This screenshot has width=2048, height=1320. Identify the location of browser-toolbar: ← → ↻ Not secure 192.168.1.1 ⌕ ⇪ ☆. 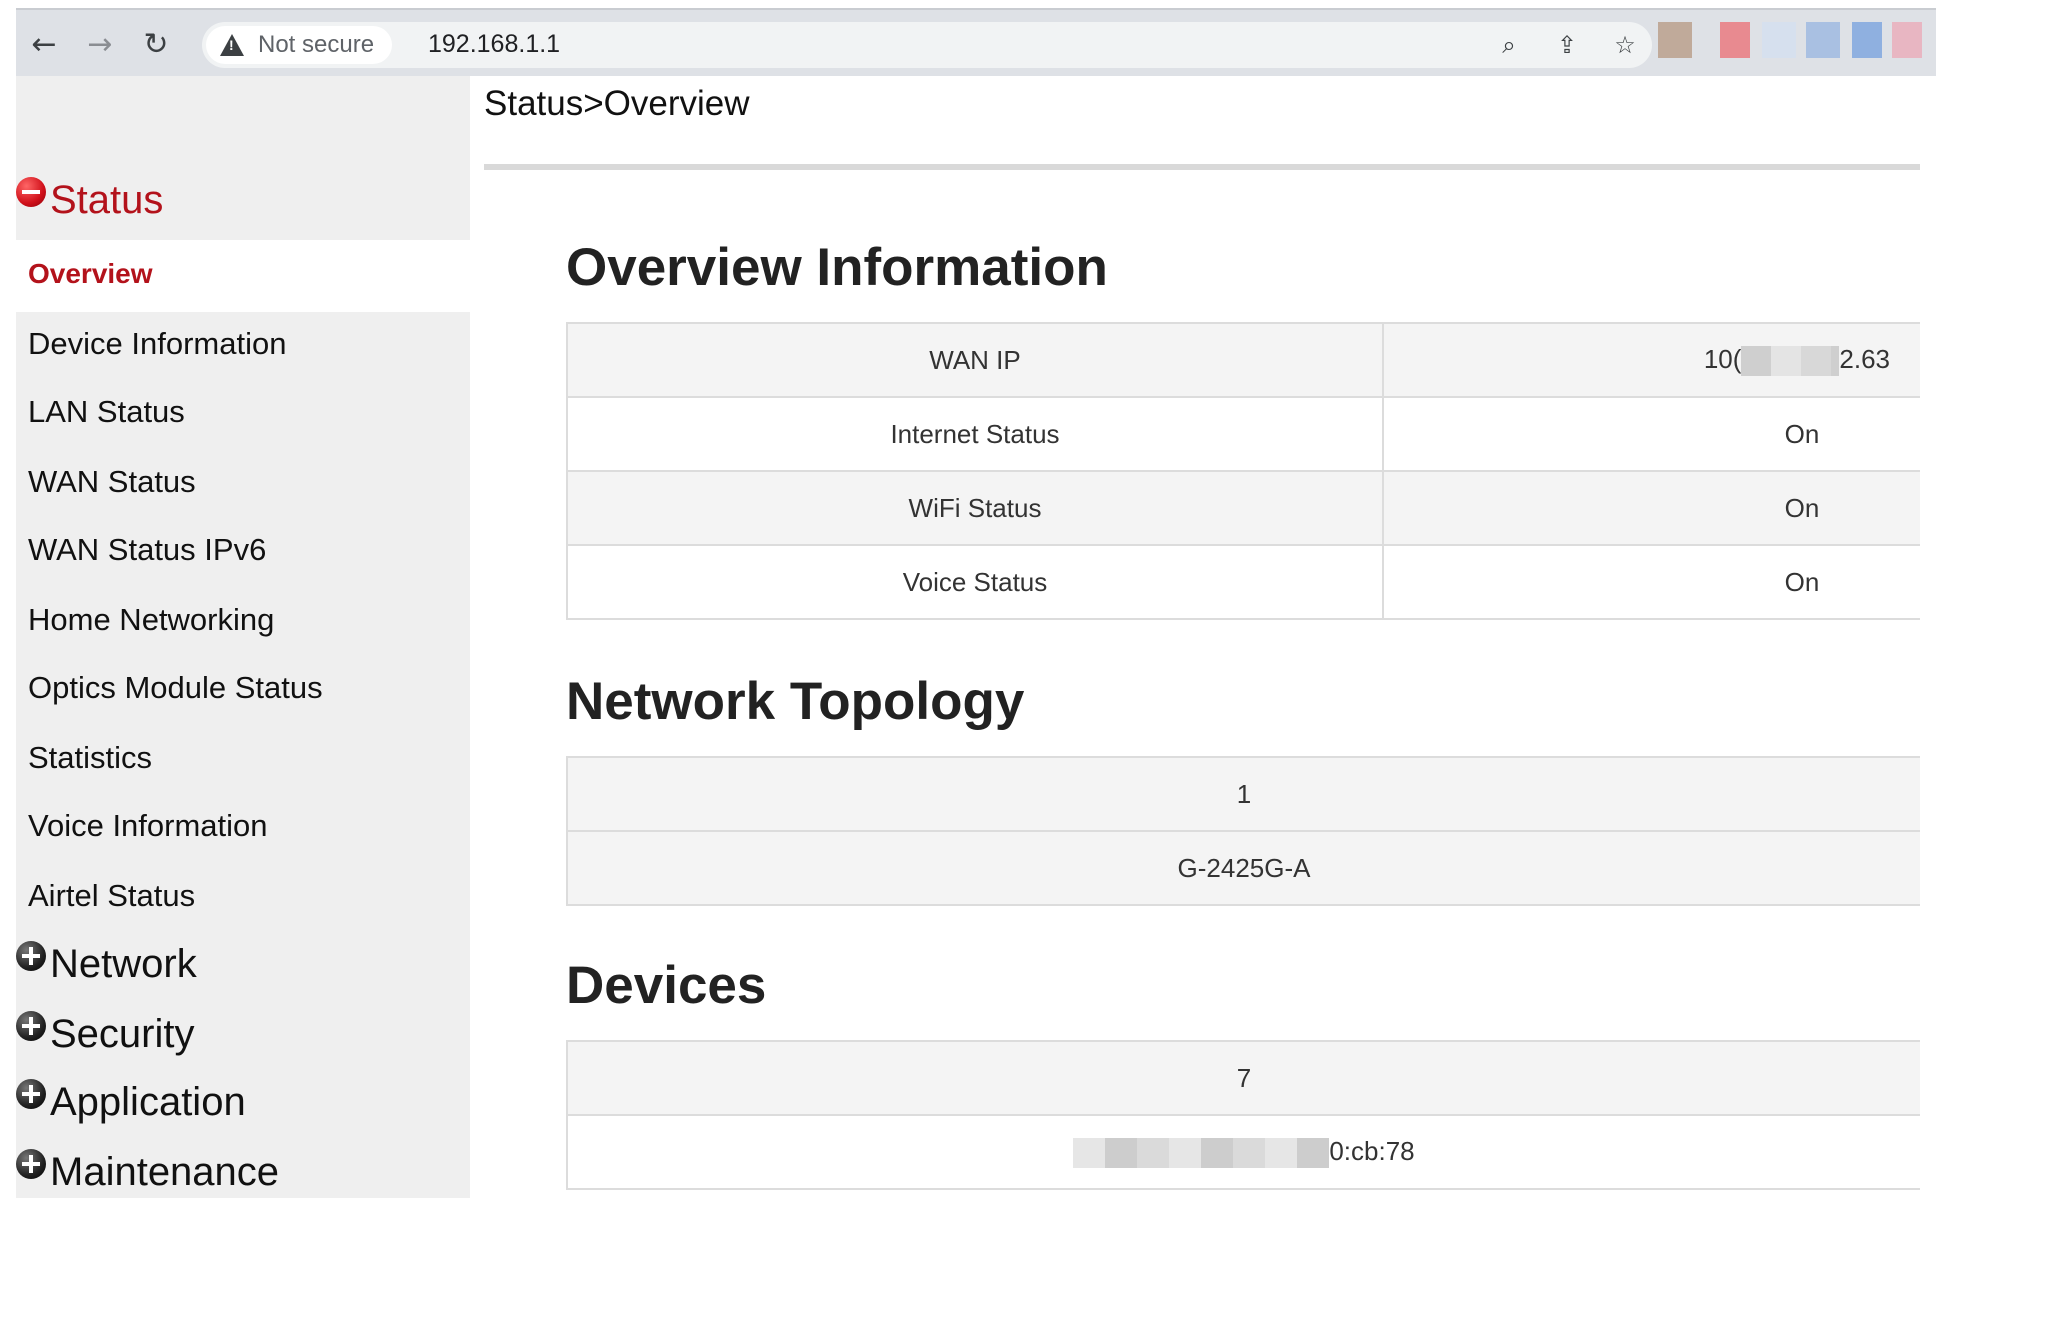
(976, 42).